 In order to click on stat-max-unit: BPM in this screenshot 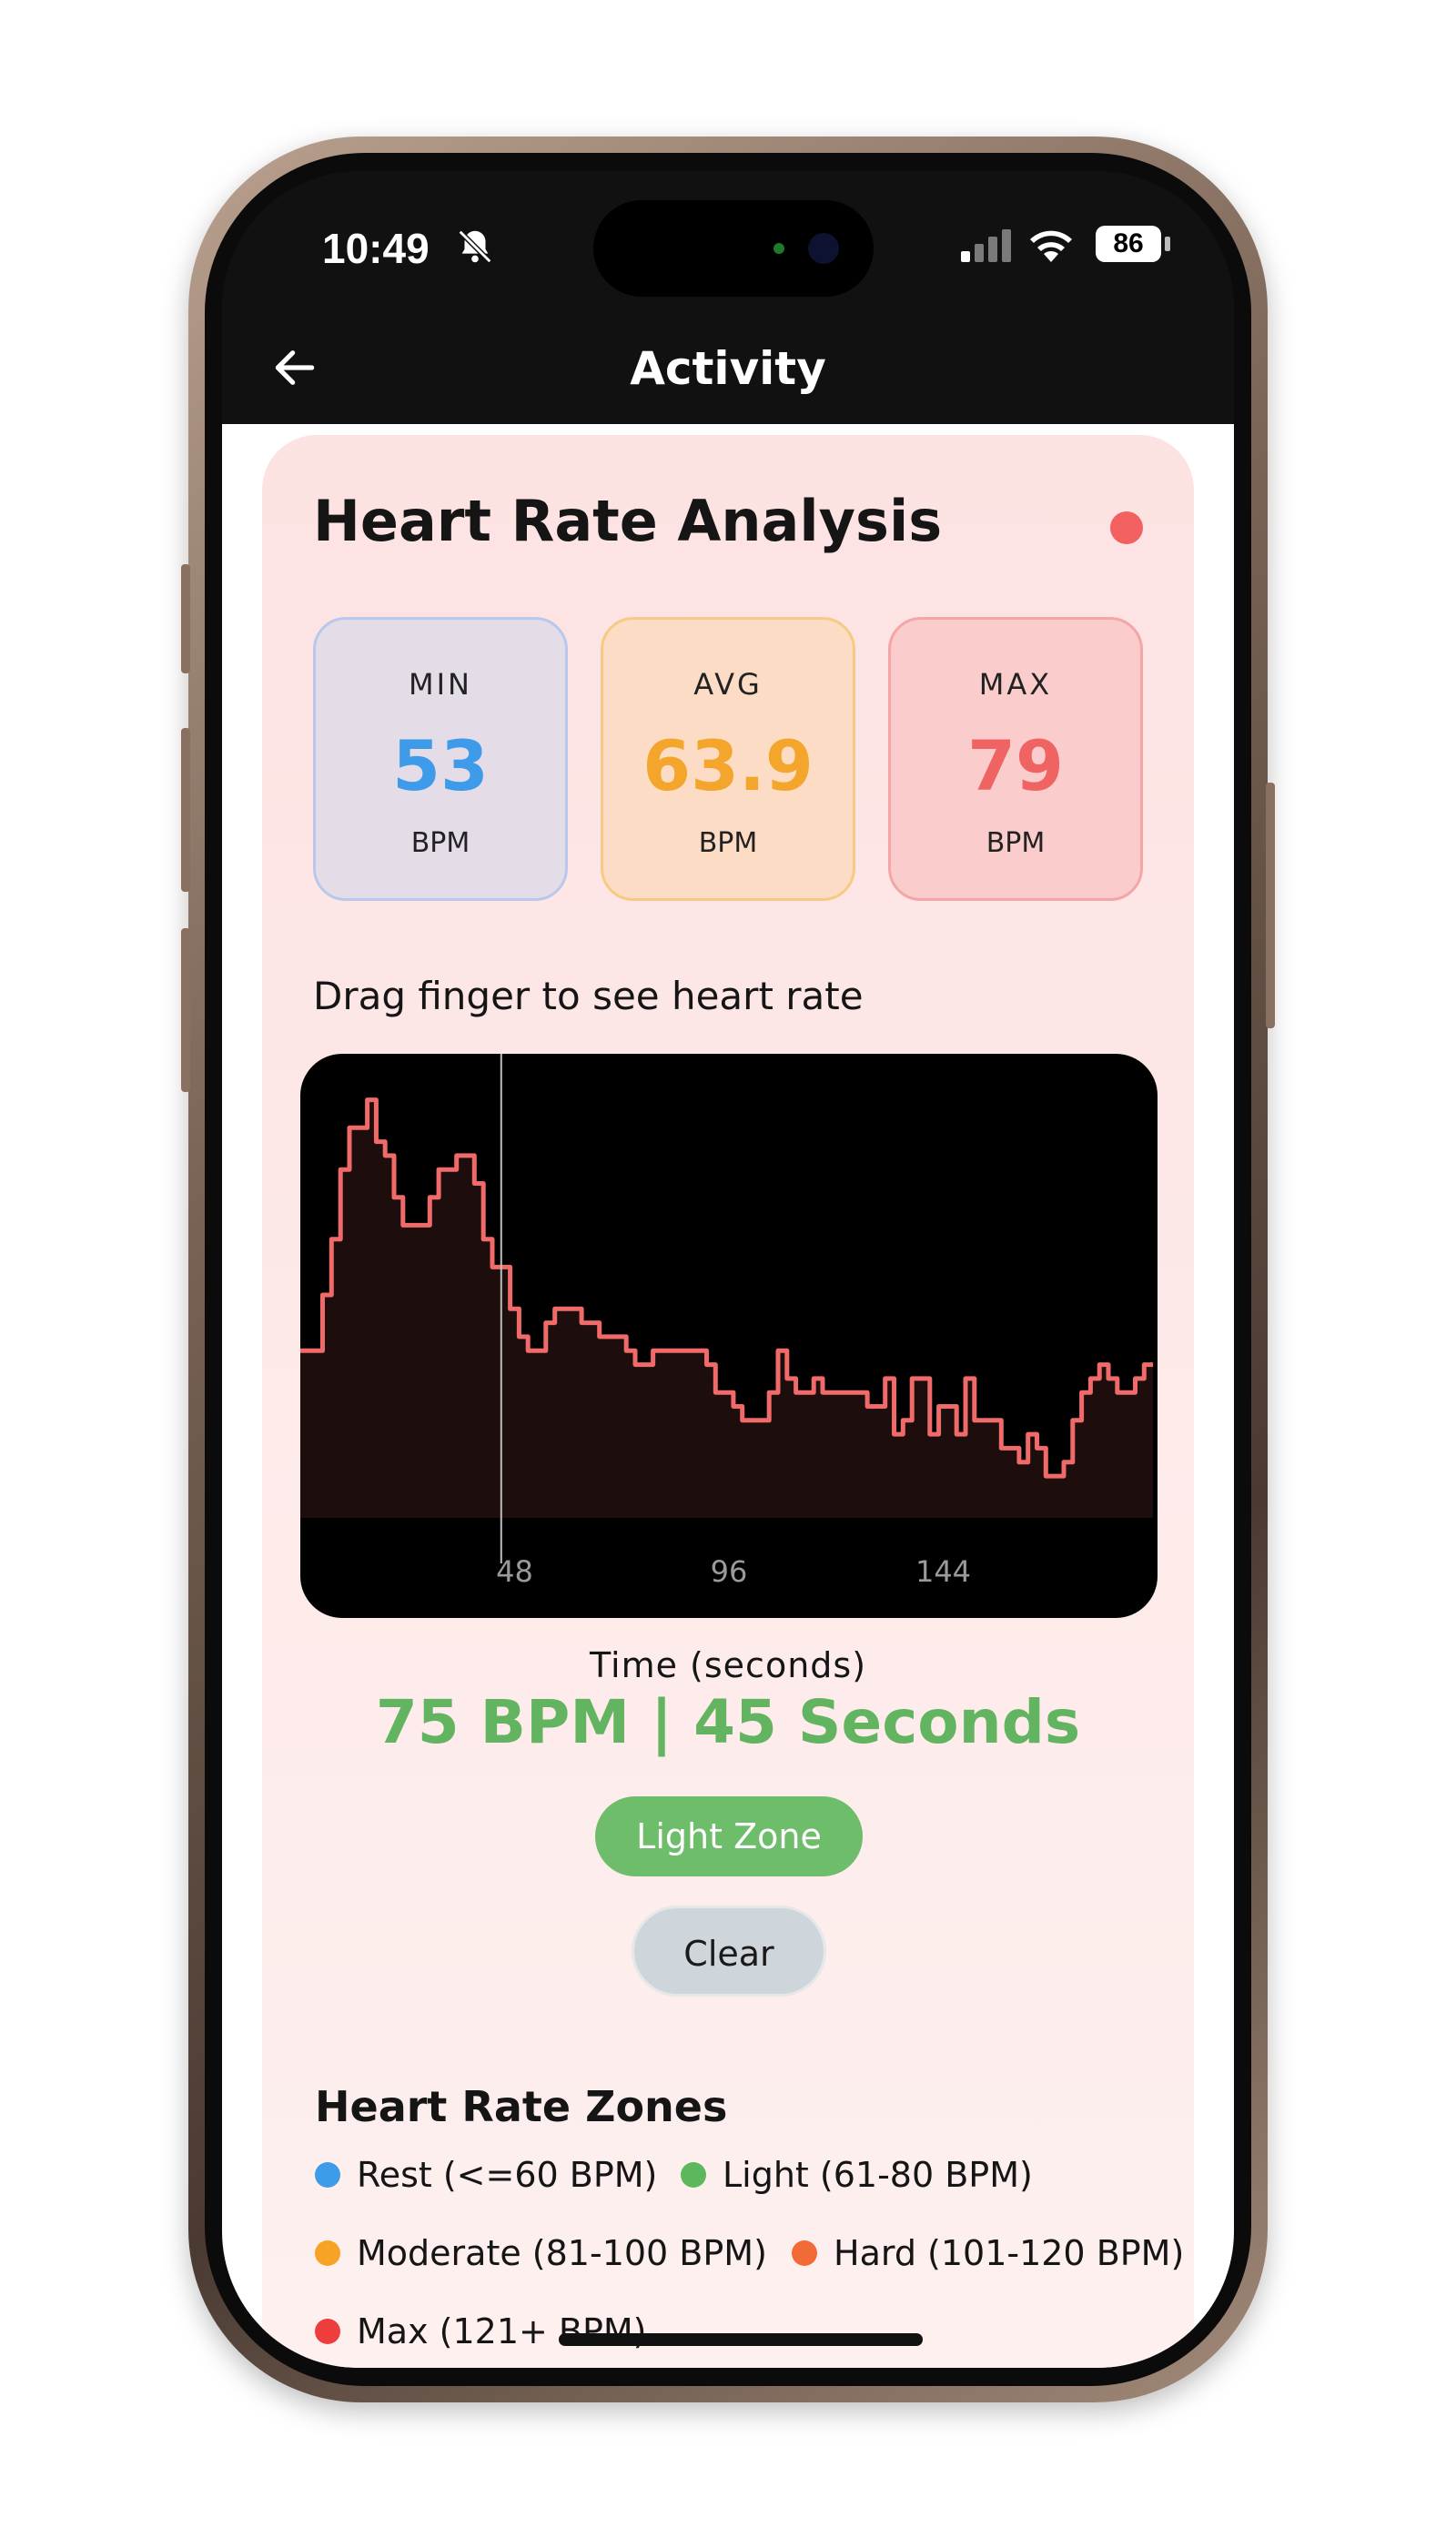, I will do `click(1016, 843)`.